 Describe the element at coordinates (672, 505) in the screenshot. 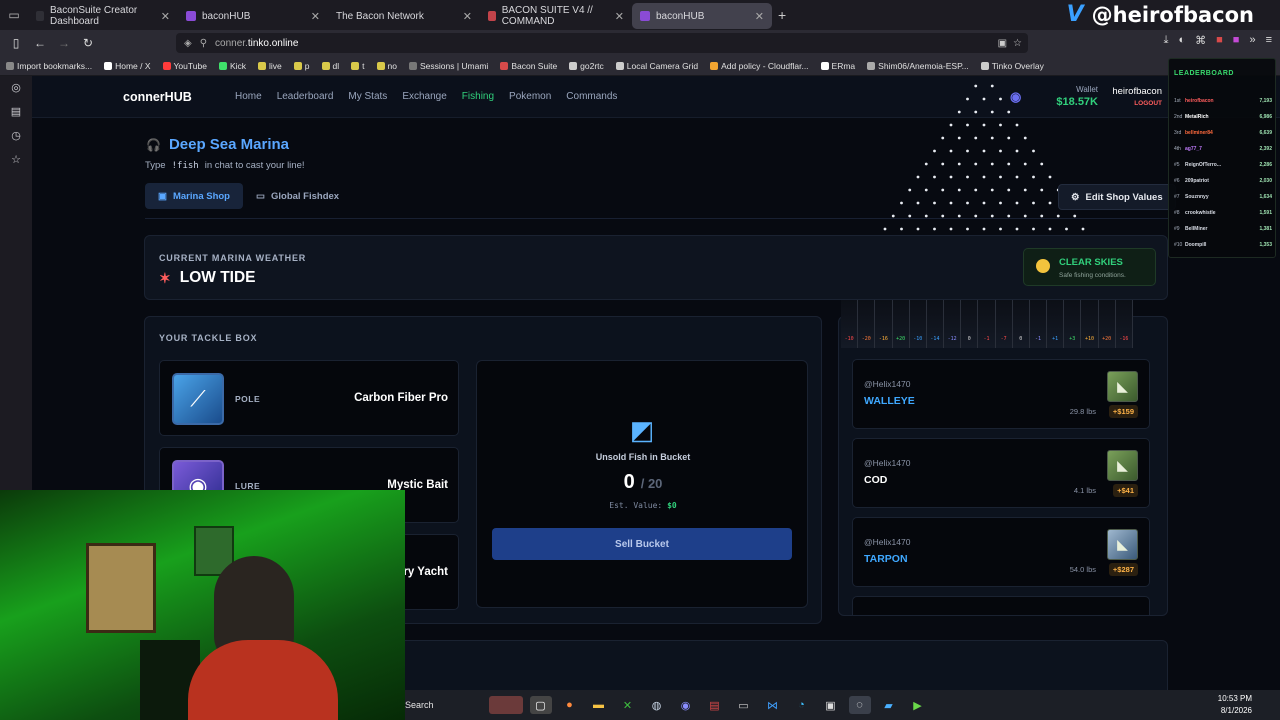

I see `estimated-value-amount: $0` at that location.